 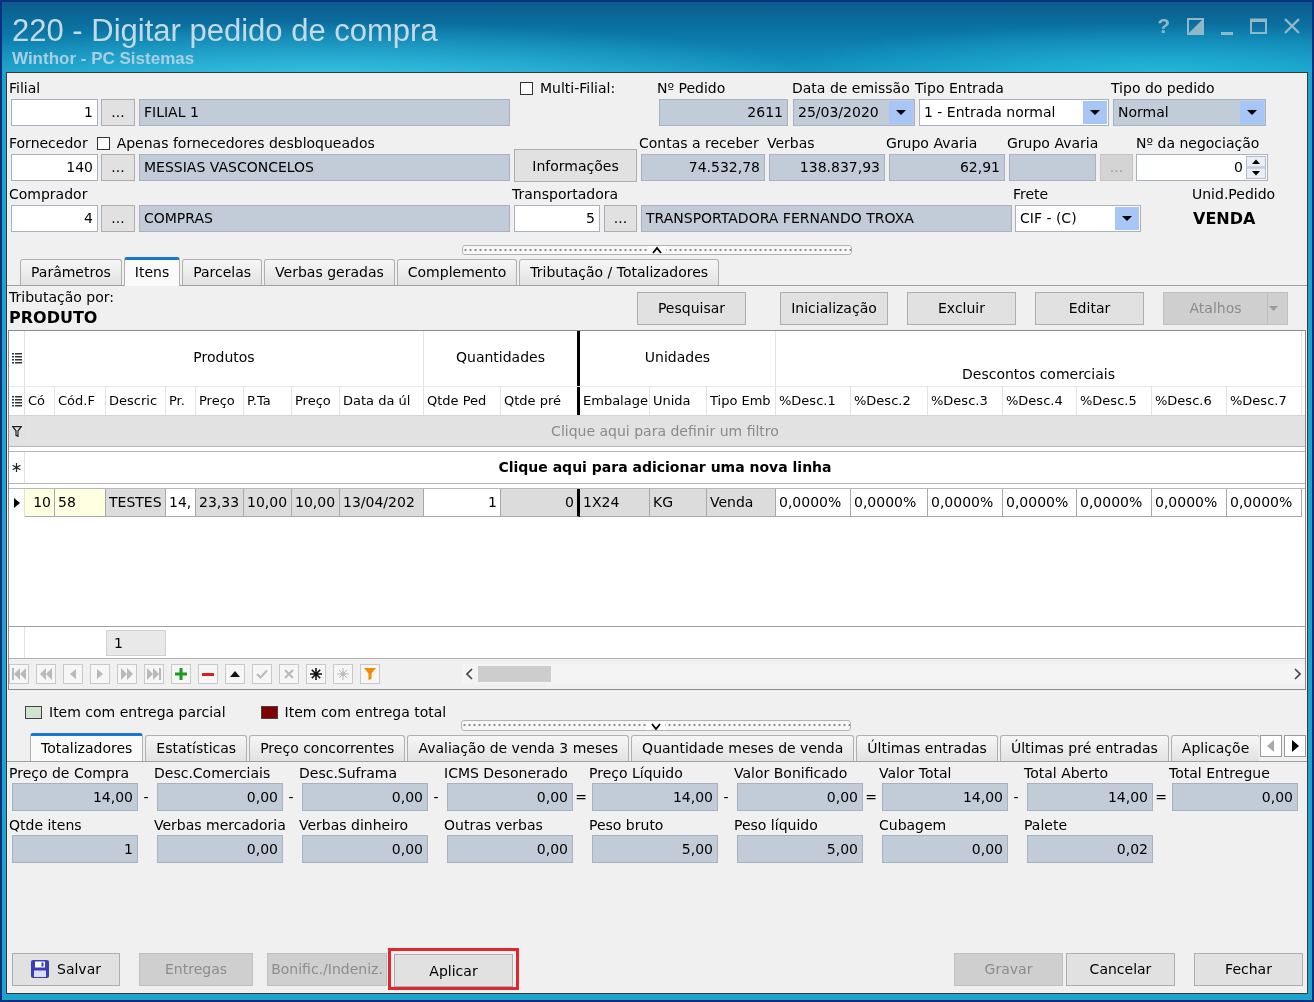 What do you see at coordinates (834, 308) in the screenshot?
I see `toolbar-button: Inicialização` at bounding box center [834, 308].